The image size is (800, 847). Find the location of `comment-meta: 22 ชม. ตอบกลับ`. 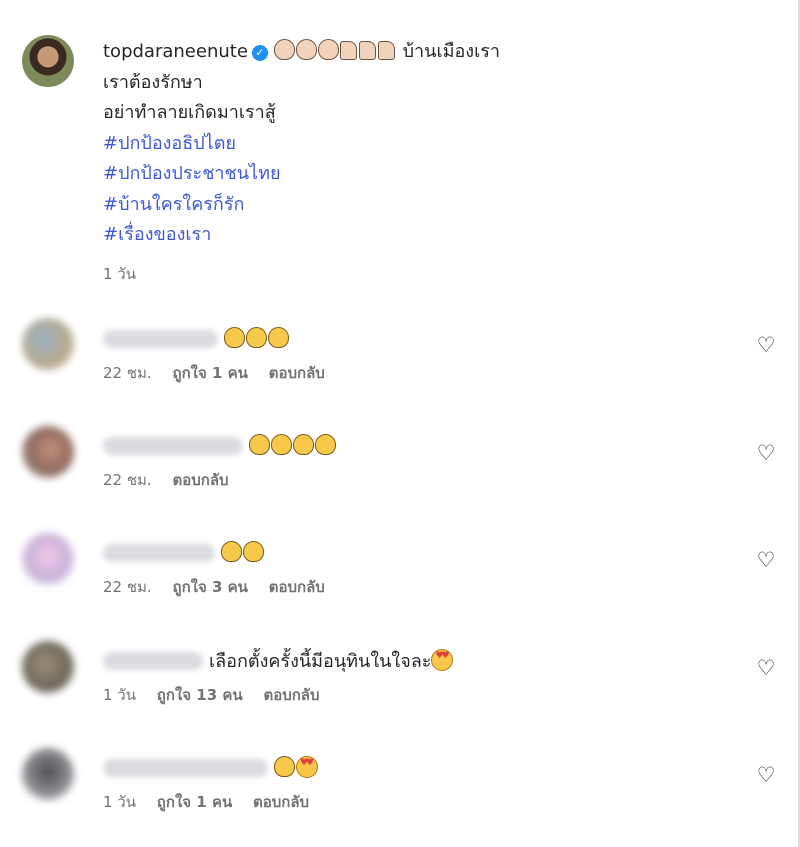

comment-meta: 22 ชม. ตอบกลับ is located at coordinates (413, 480).